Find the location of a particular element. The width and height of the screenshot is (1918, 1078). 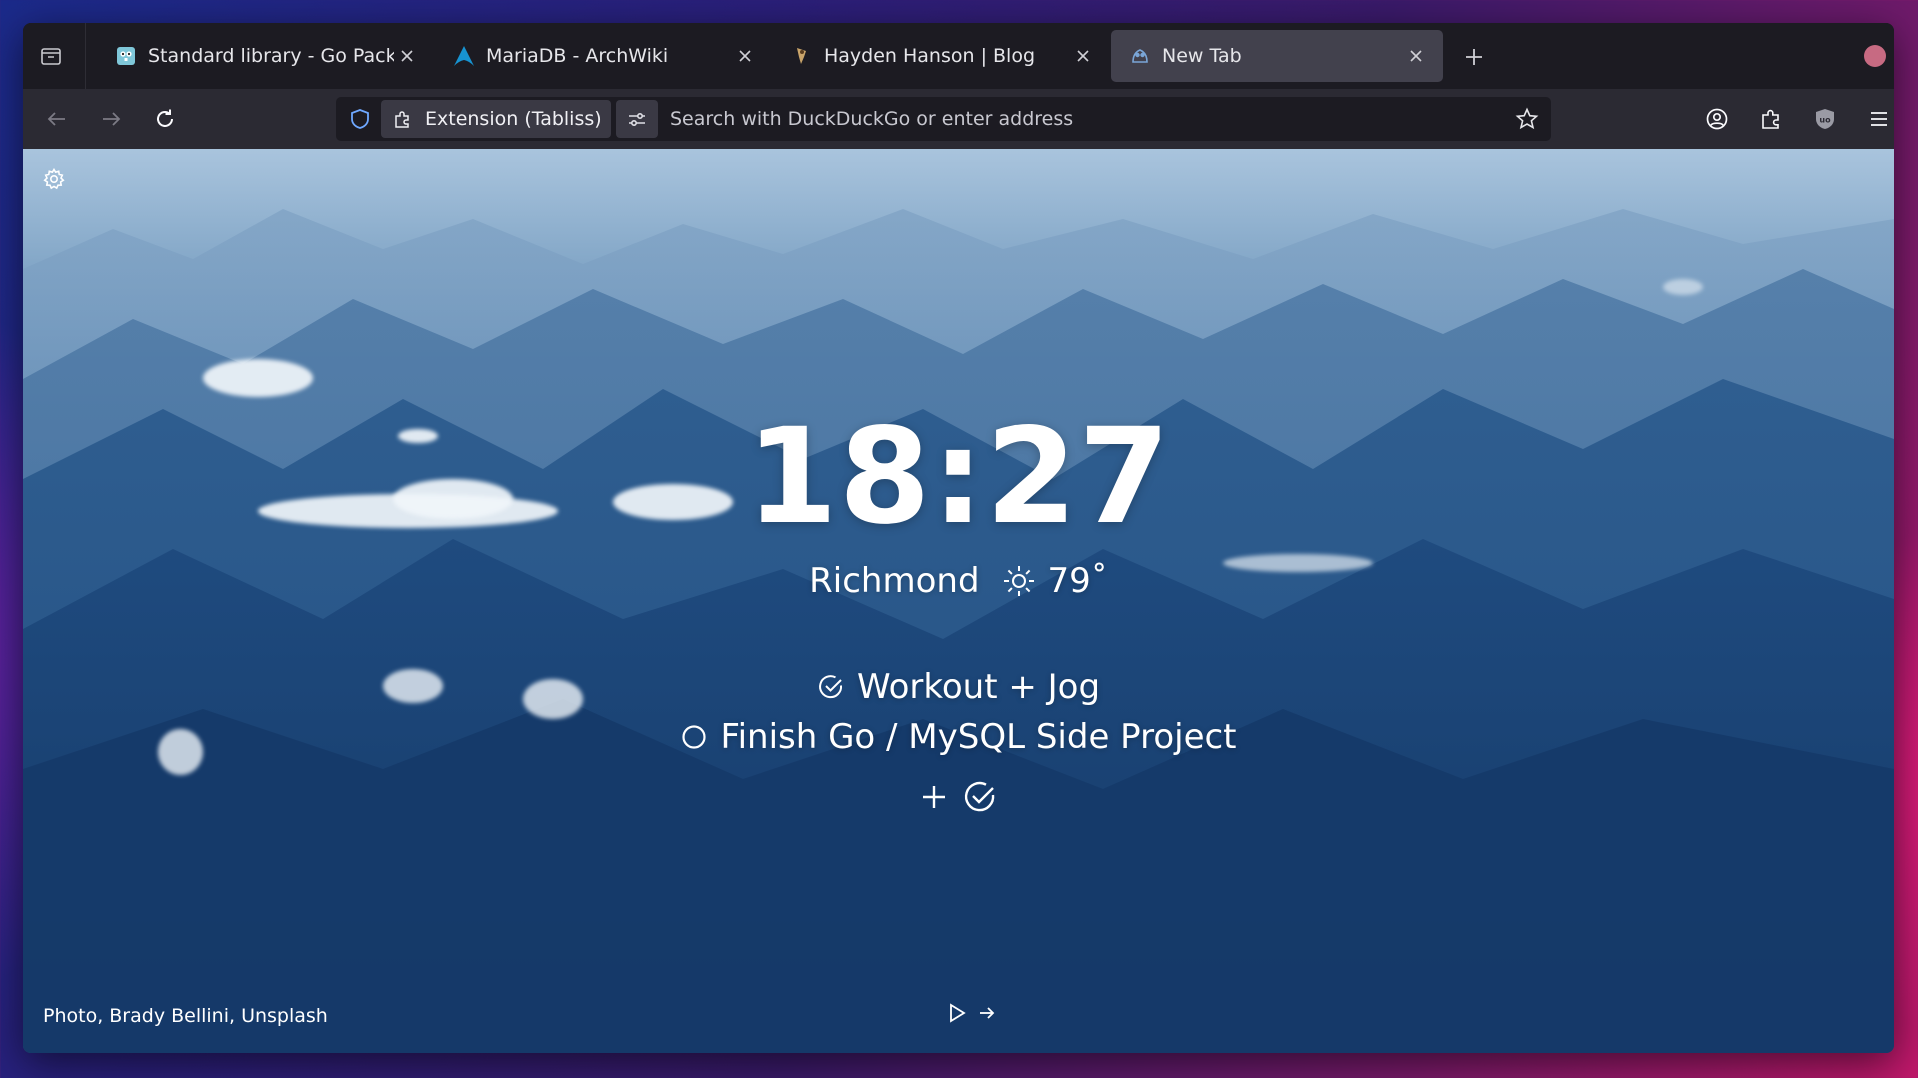

new-tab-button is located at coordinates (1474, 57).